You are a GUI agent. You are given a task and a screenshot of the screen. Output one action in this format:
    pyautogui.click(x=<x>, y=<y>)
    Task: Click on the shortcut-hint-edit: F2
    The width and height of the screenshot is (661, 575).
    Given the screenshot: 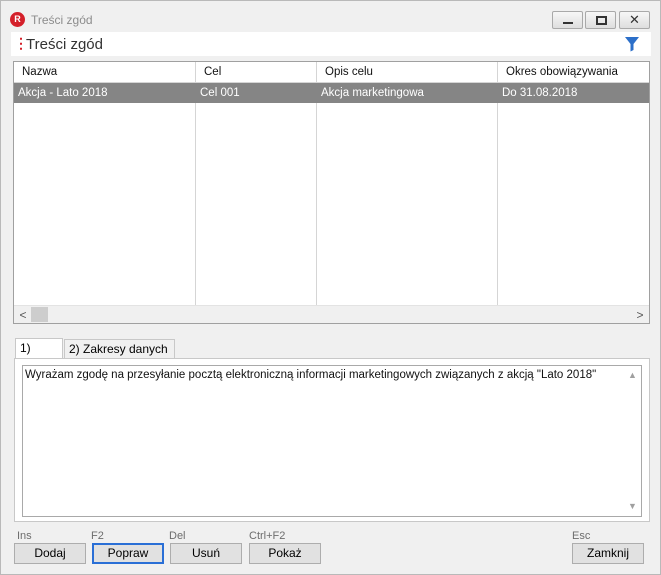 What is the action you would take?
    pyautogui.click(x=97, y=536)
    